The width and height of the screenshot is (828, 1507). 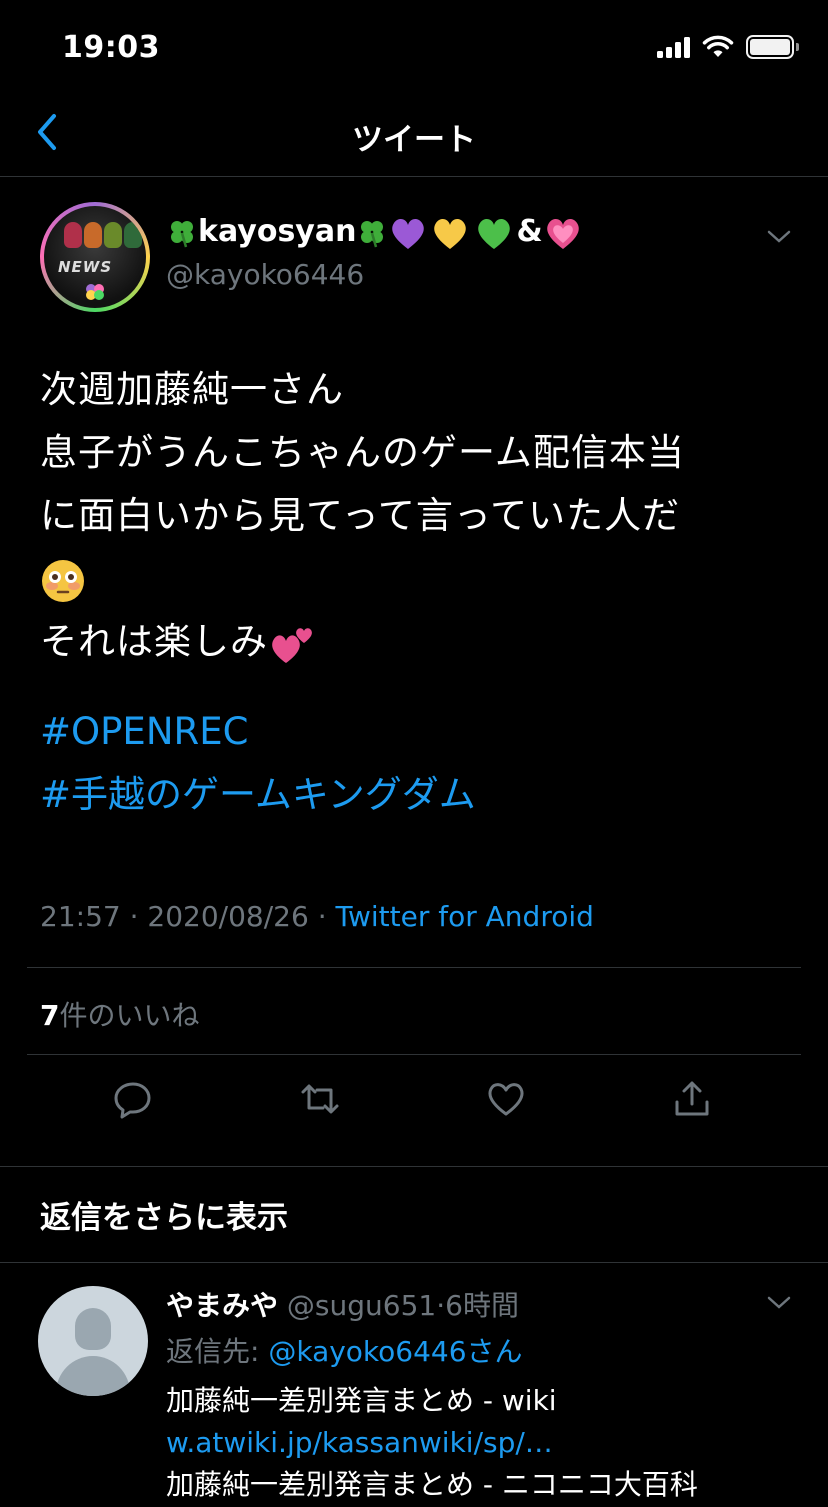 What do you see at coordinates (420, 578) in the screenshot?
I see `tweet-text-line` at bounding box center [420, 578].